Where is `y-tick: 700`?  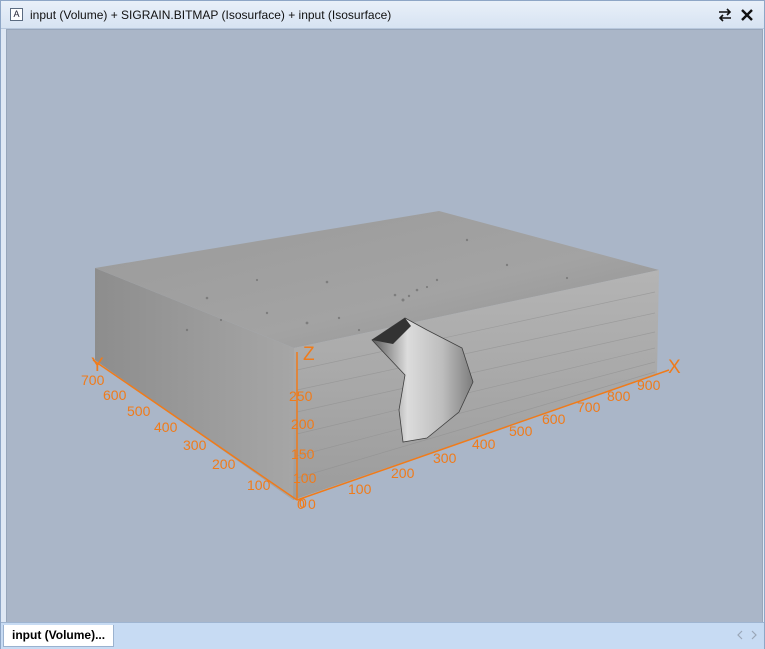
y-tick: 700 is located at coordinates (93, 380).